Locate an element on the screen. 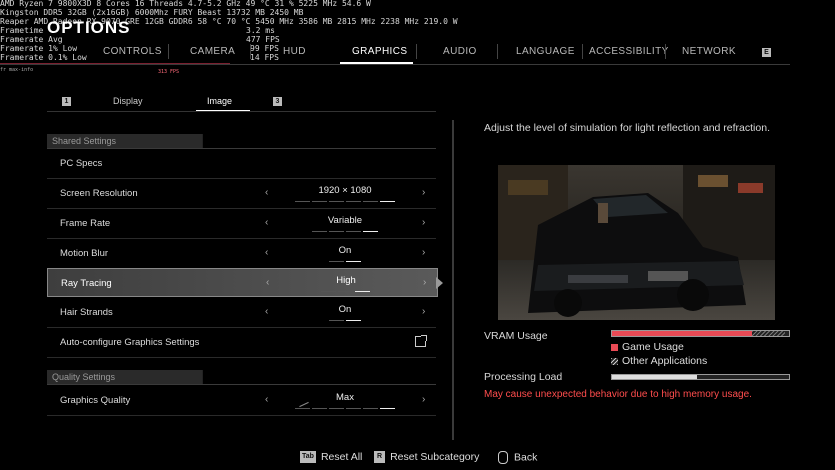 The width and height of the screenshot is (835, 470). setting-motion-blur: Motion Blur ‹ On › is located at coordinates (241, 254).